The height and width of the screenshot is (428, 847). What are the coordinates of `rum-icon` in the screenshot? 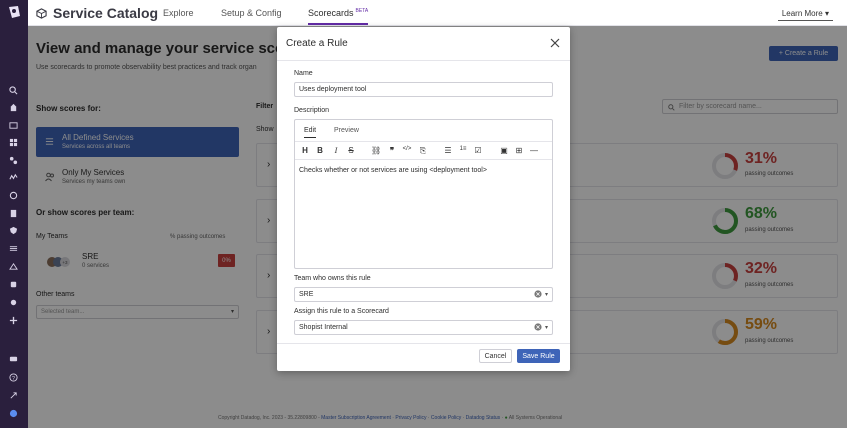 It's located at (13, 284).